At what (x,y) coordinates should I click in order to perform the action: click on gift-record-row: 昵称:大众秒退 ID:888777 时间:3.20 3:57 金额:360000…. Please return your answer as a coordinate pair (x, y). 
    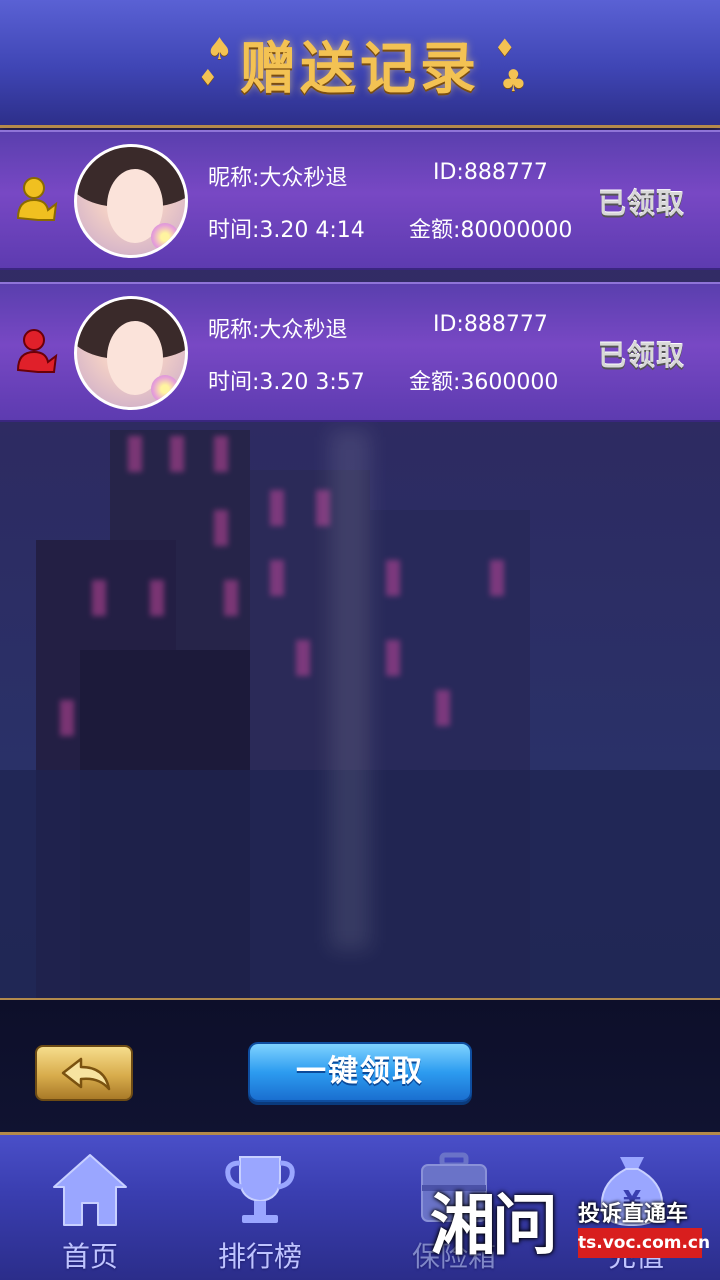
    Looking at the image, I should click on (360, 352).